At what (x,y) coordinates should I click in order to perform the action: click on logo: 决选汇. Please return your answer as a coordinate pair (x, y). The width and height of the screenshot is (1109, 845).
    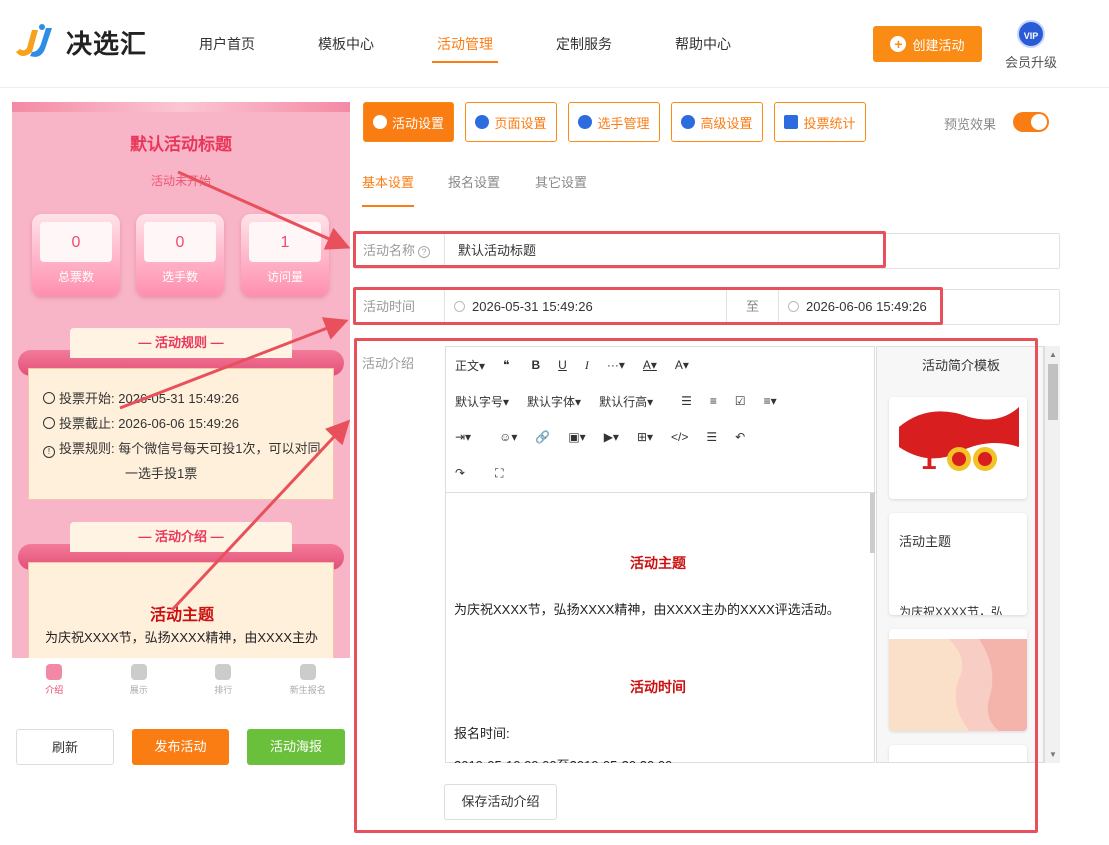
    Looking at the image, I should click on (79, 42).